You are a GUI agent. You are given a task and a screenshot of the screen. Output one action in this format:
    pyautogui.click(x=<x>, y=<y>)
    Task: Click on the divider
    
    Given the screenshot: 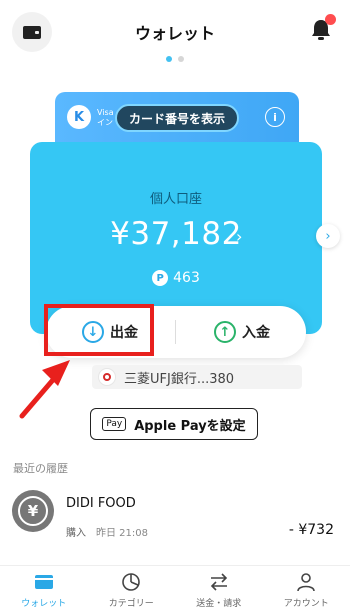 What is the action you would take?
    pyautogui.click(x=175, y=332)
    